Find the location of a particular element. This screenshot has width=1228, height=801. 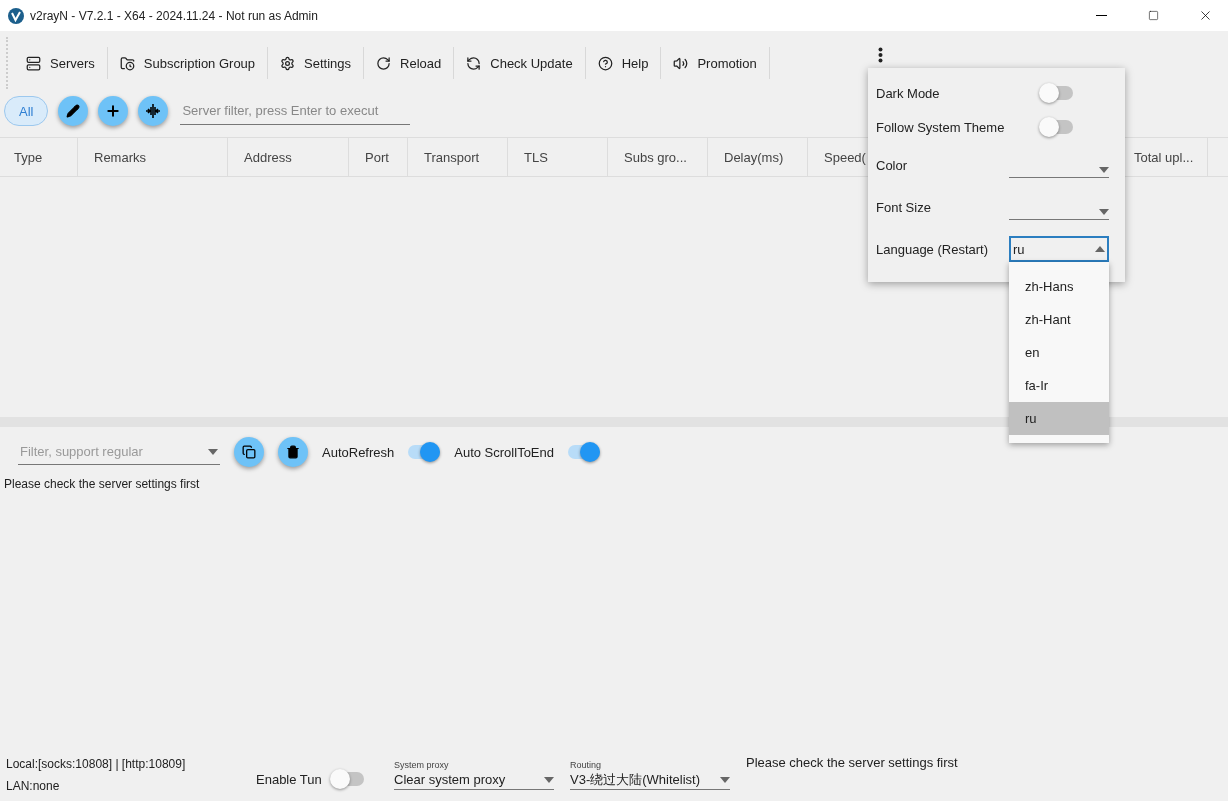

column-header: Speed( is located at coordinates (845, 157).